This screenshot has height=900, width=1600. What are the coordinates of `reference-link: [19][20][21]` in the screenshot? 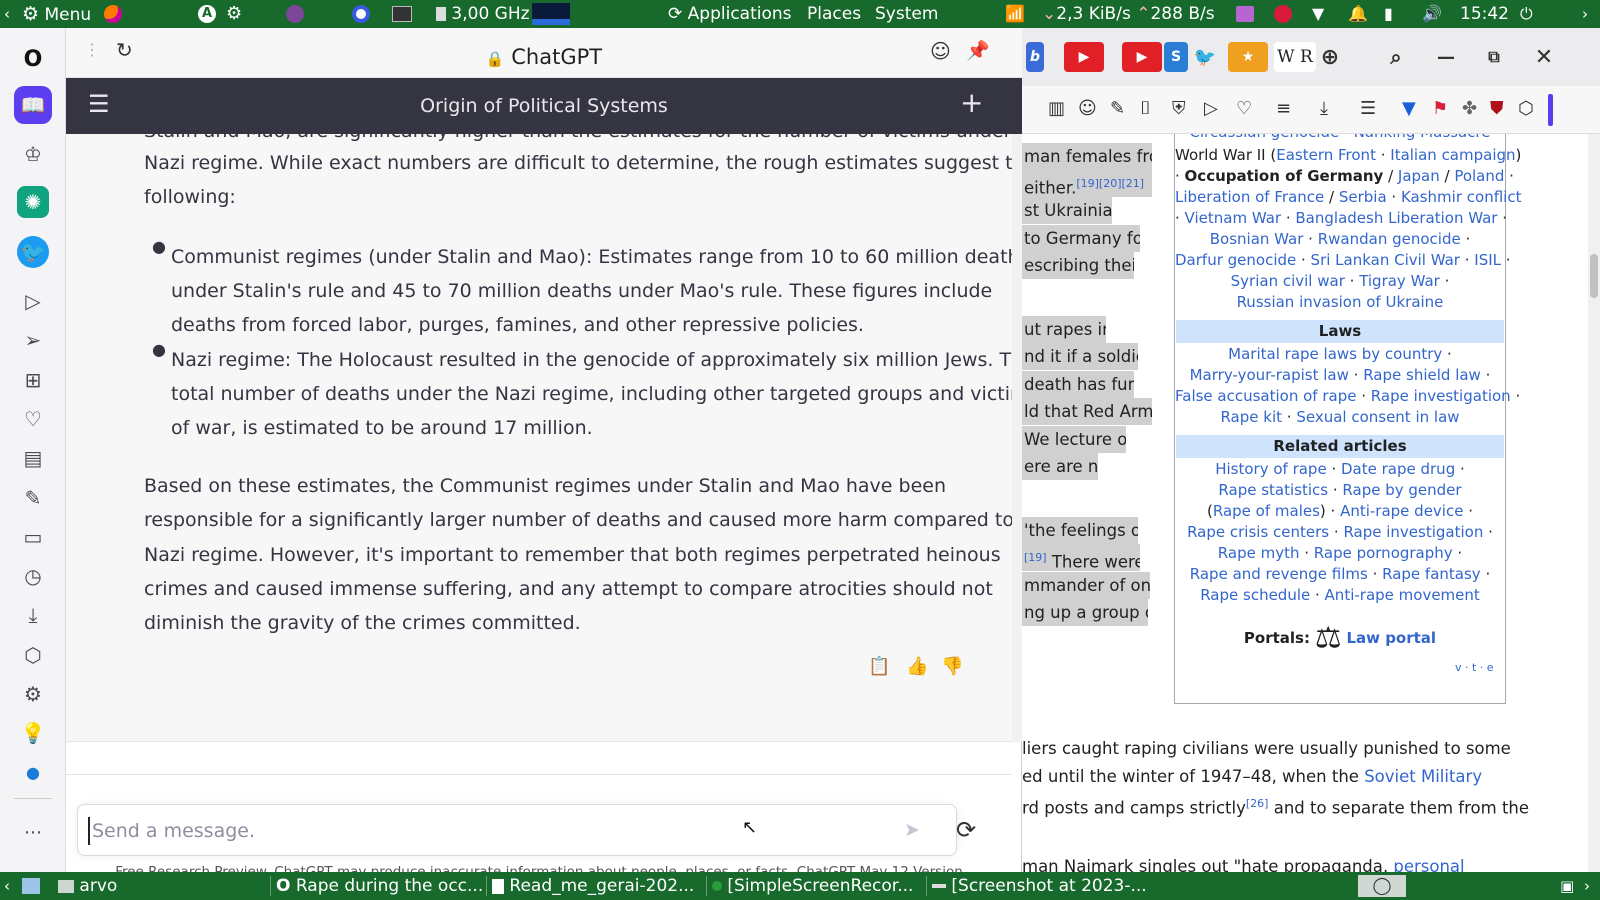 It's located at (1110, 183).